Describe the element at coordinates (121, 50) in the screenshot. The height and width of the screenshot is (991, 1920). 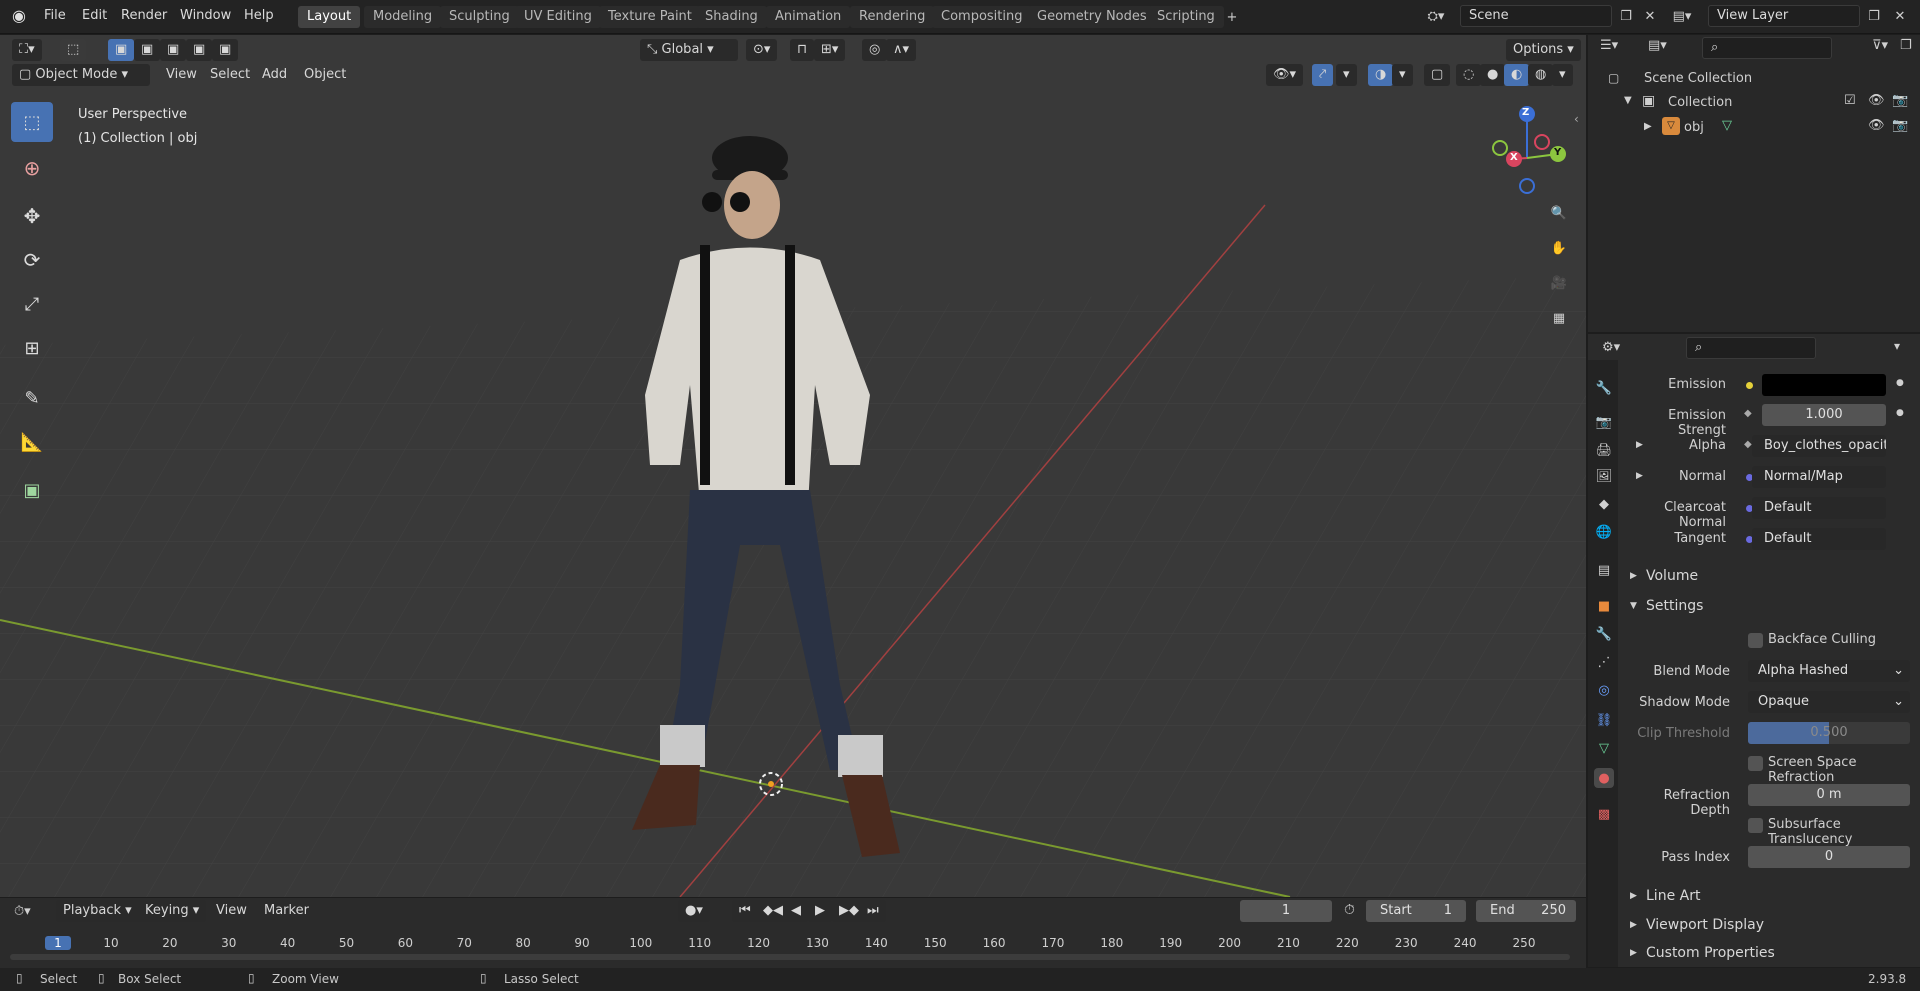
I see `select-mode-new-icon: ▣` at that location.